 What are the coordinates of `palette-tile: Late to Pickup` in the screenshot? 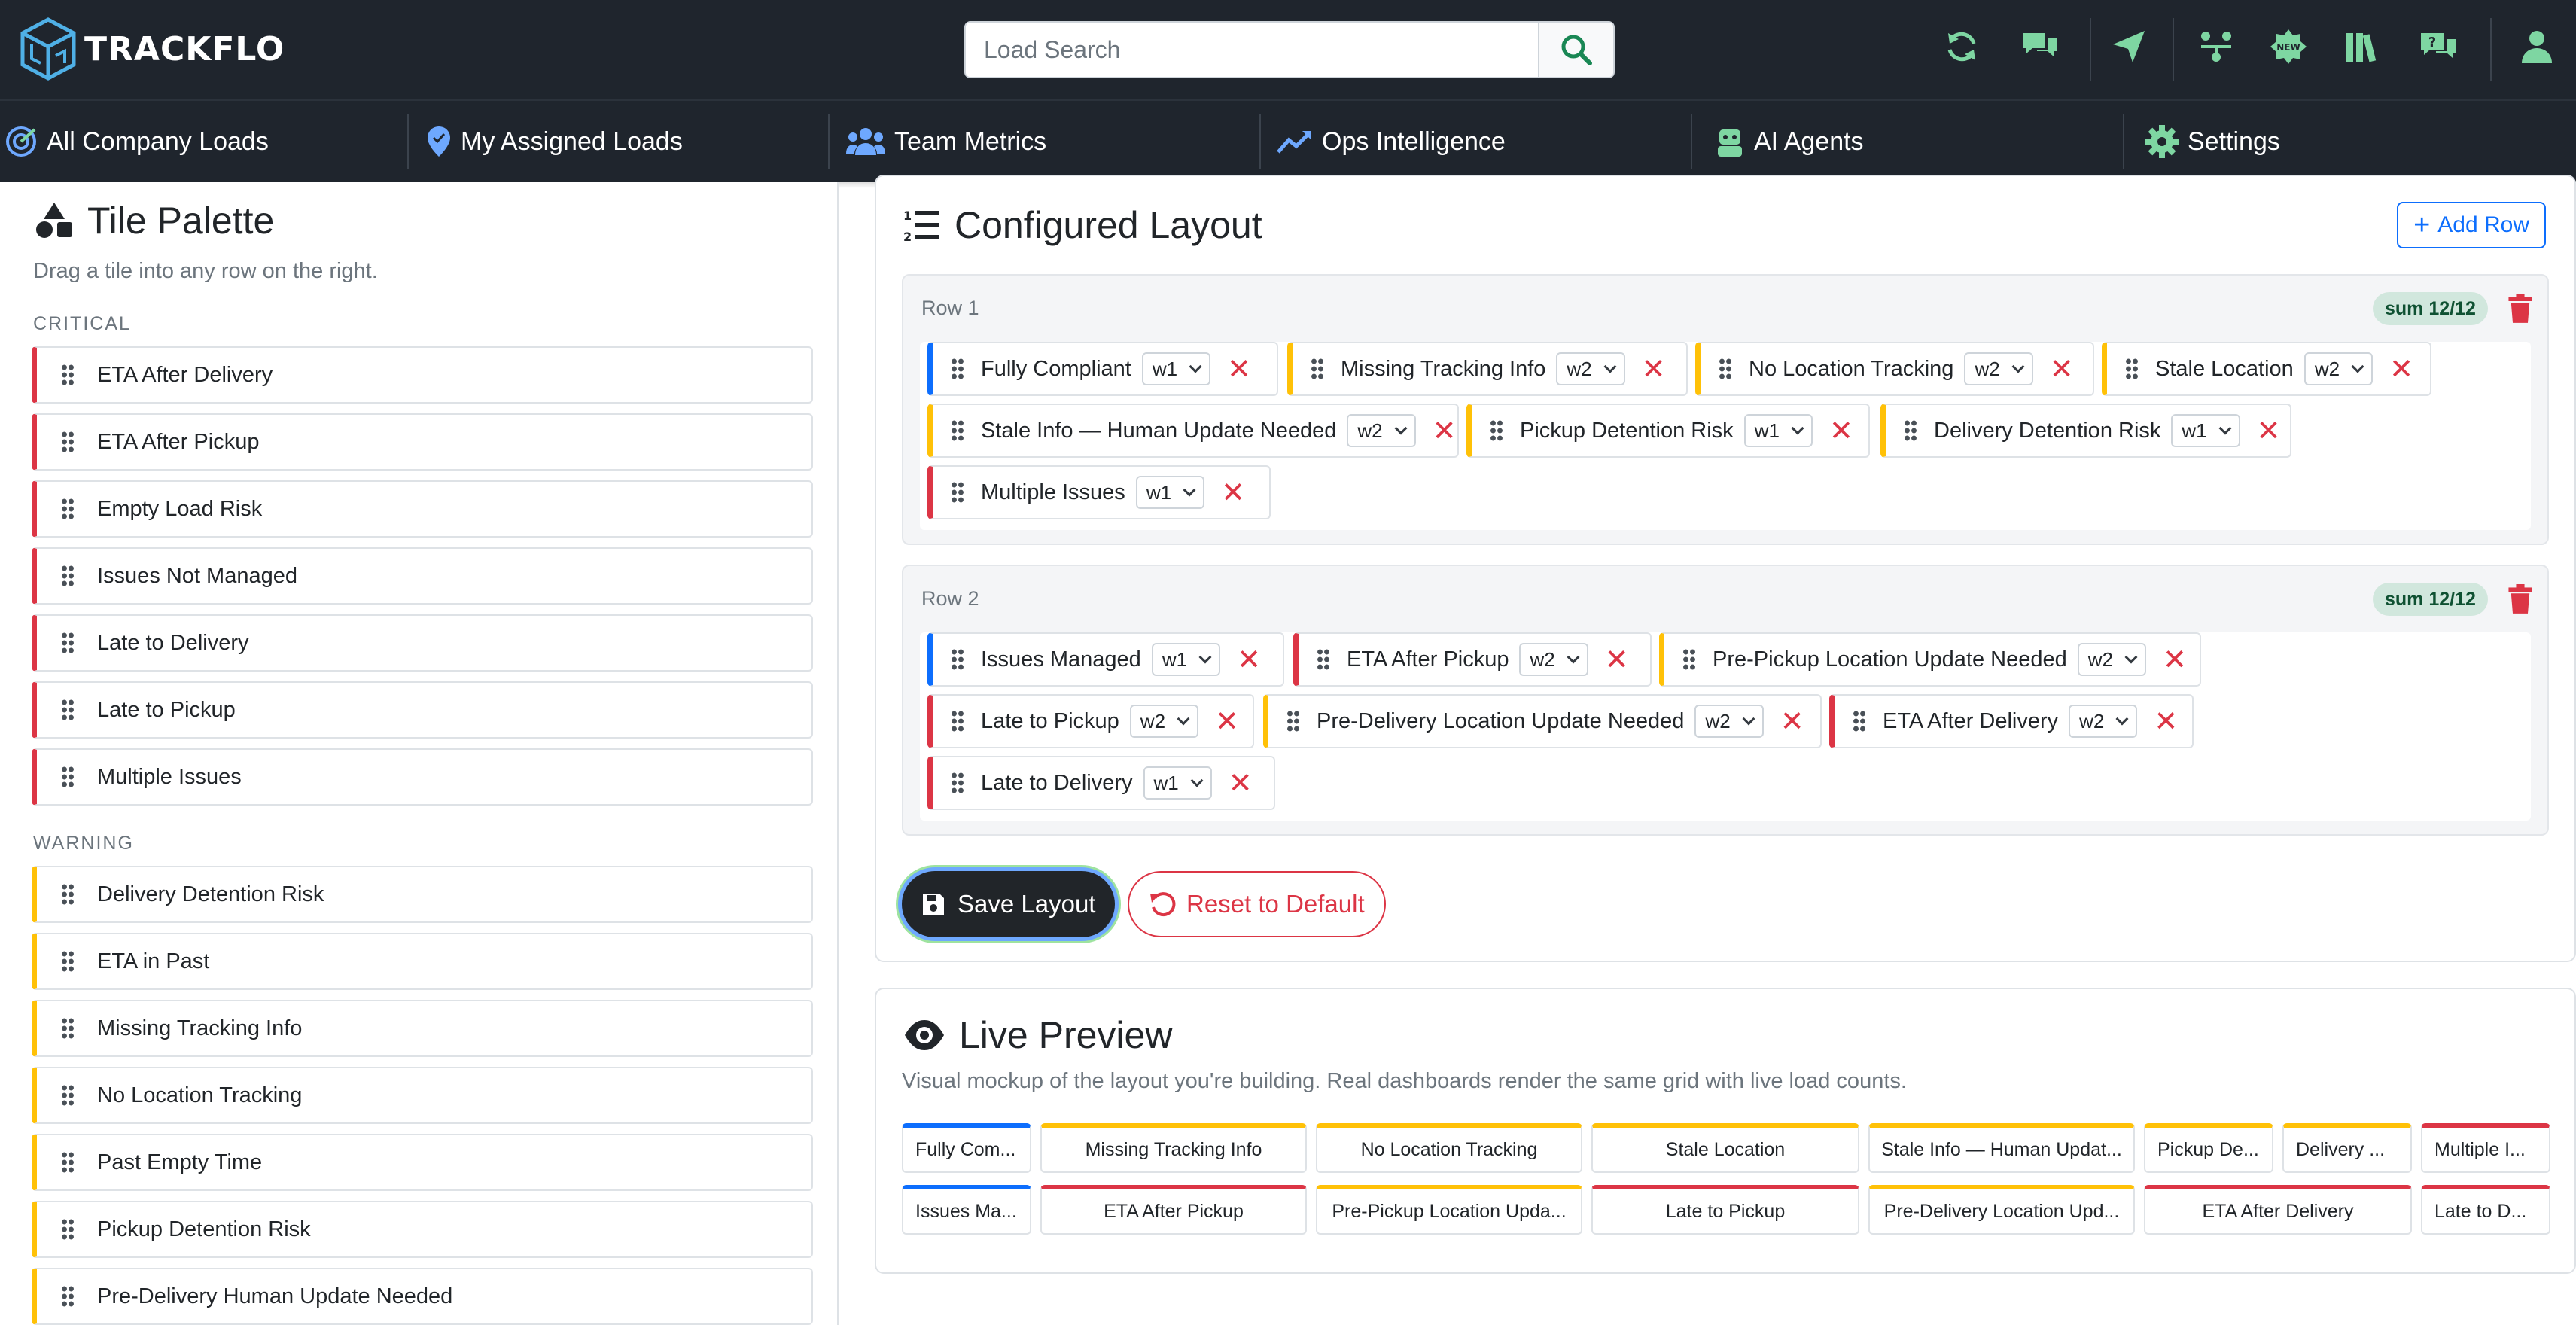 It's located at (422, 710).